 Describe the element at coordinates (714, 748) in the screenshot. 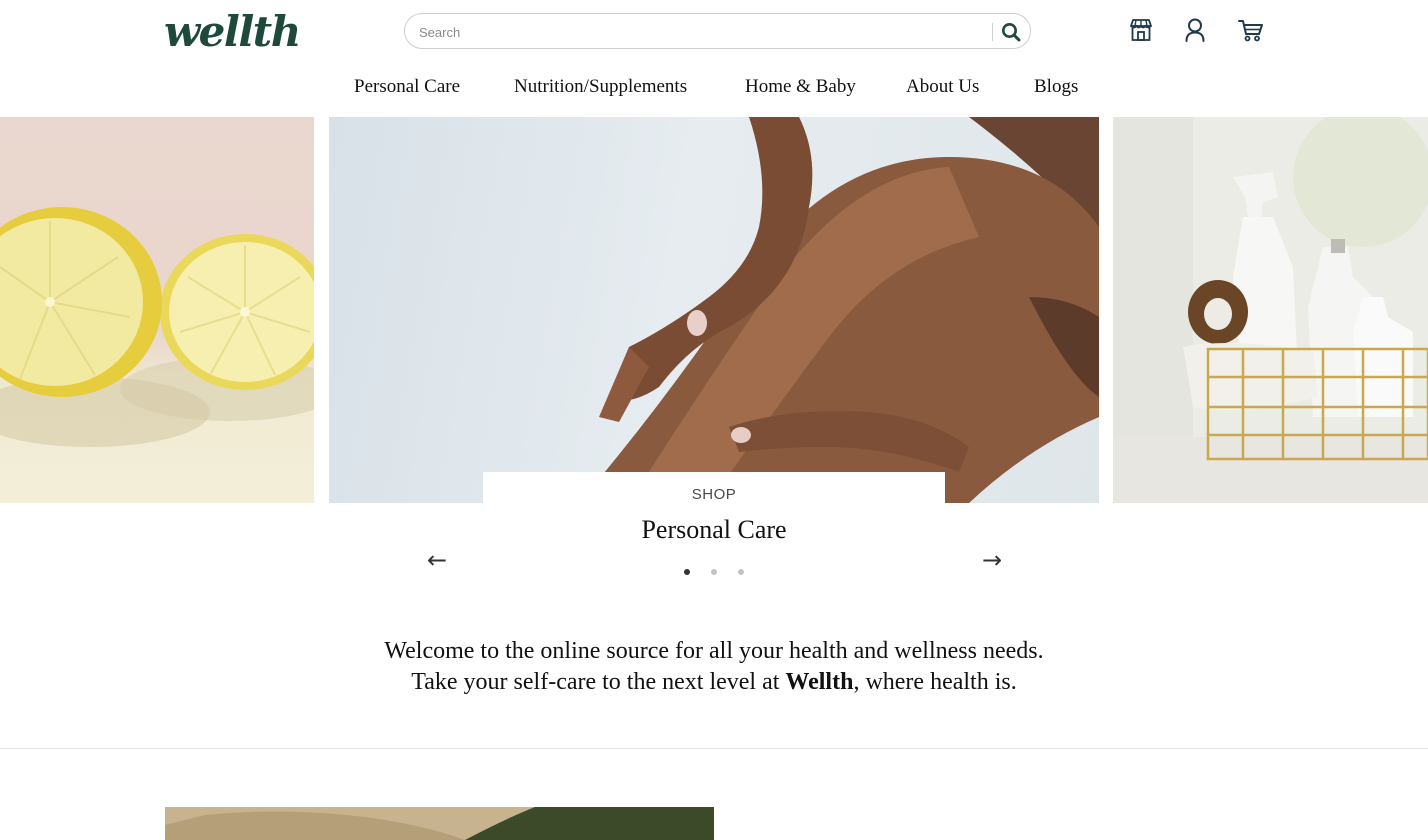

I see `section-divider` at that location.